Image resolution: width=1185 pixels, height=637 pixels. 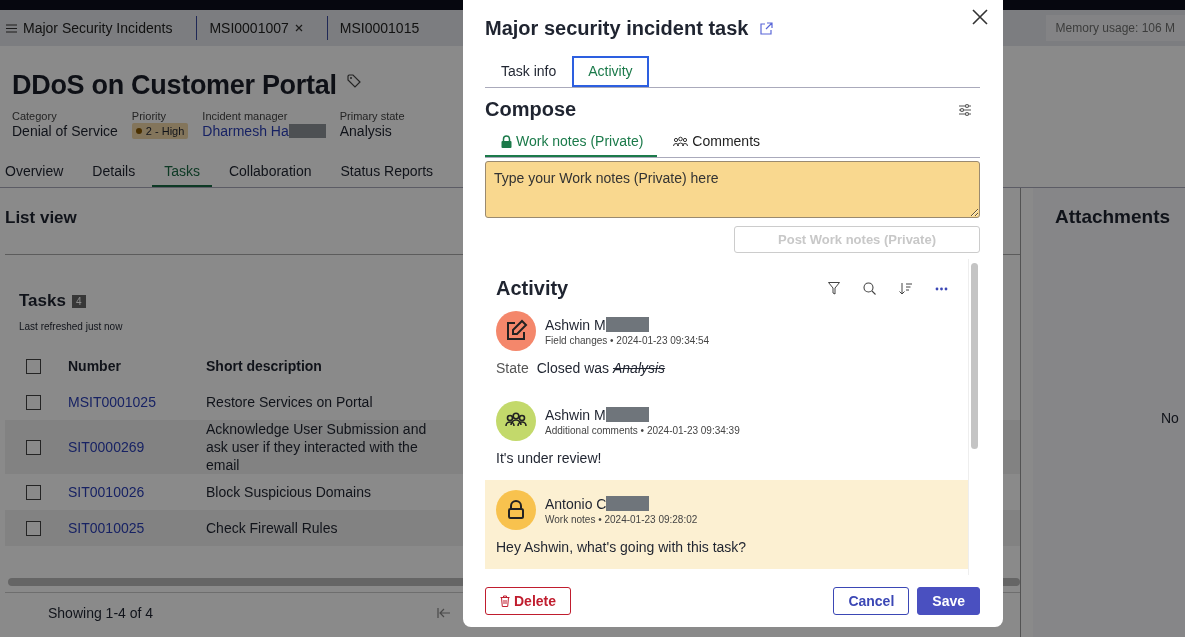 What do you see at coordinates (137, 528) in the screenshot?
I see `task-number-link: SIT0010025` at bounding box center [137, 528].